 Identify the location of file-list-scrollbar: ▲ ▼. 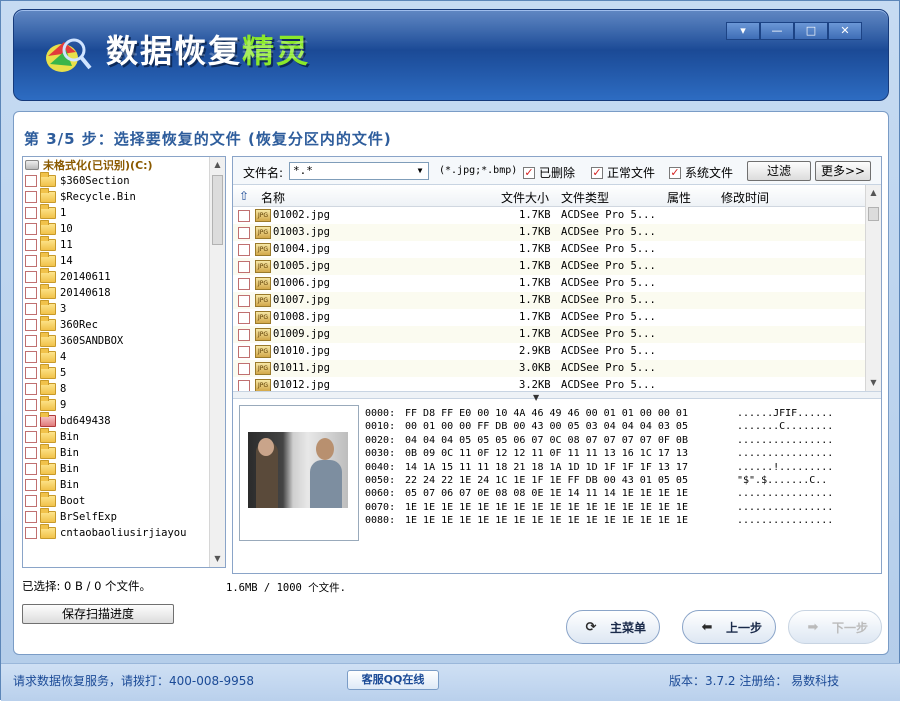
(873, 288).